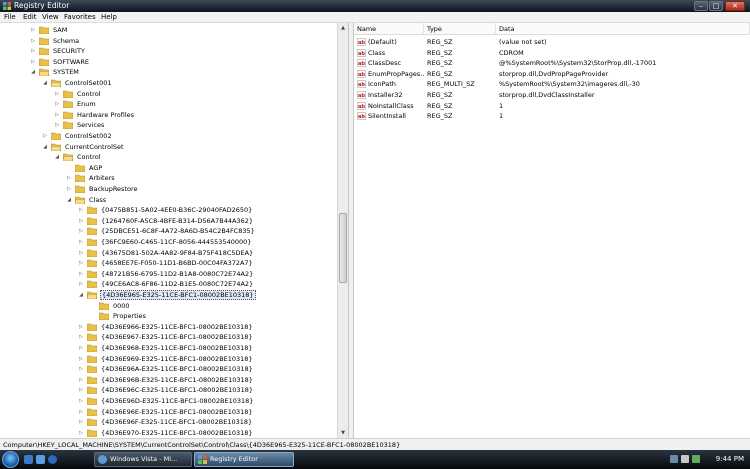  Describe the element at coordinates (623, 29) in the screenshot. I see `column-header-data: Data` at that location.